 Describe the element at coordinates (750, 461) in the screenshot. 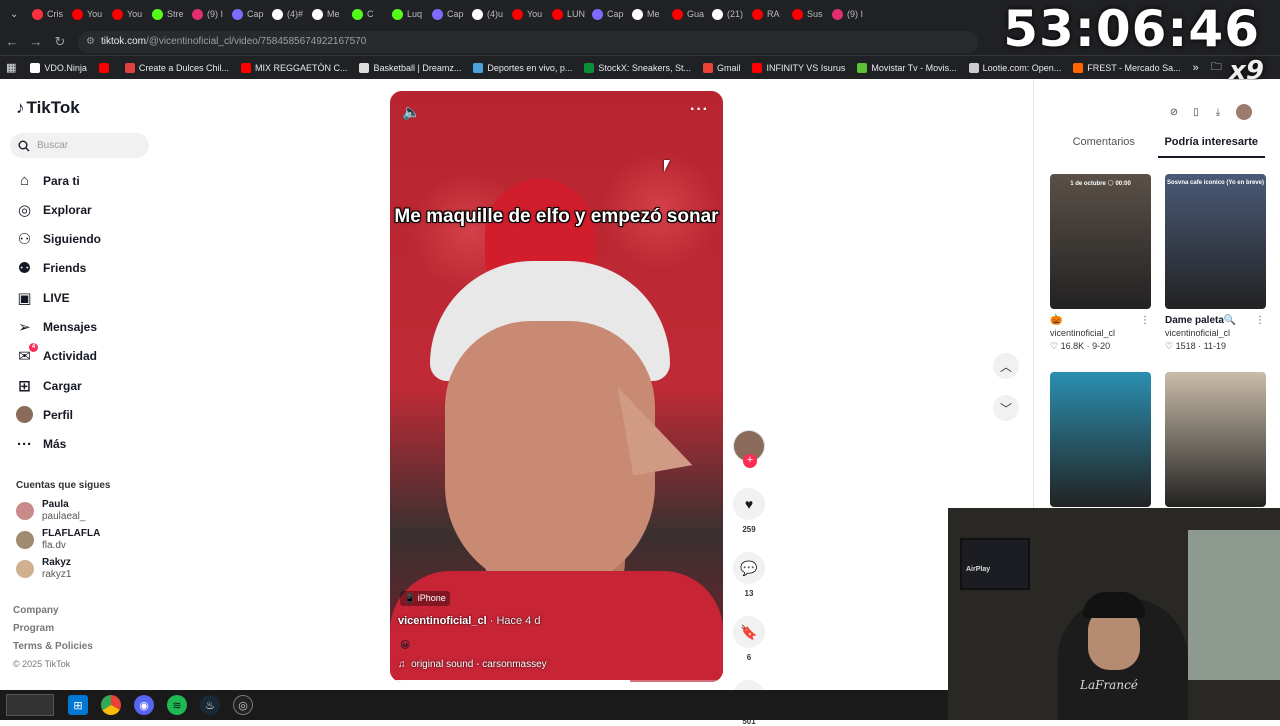

I see `follow-plus-icon: +` at that location.